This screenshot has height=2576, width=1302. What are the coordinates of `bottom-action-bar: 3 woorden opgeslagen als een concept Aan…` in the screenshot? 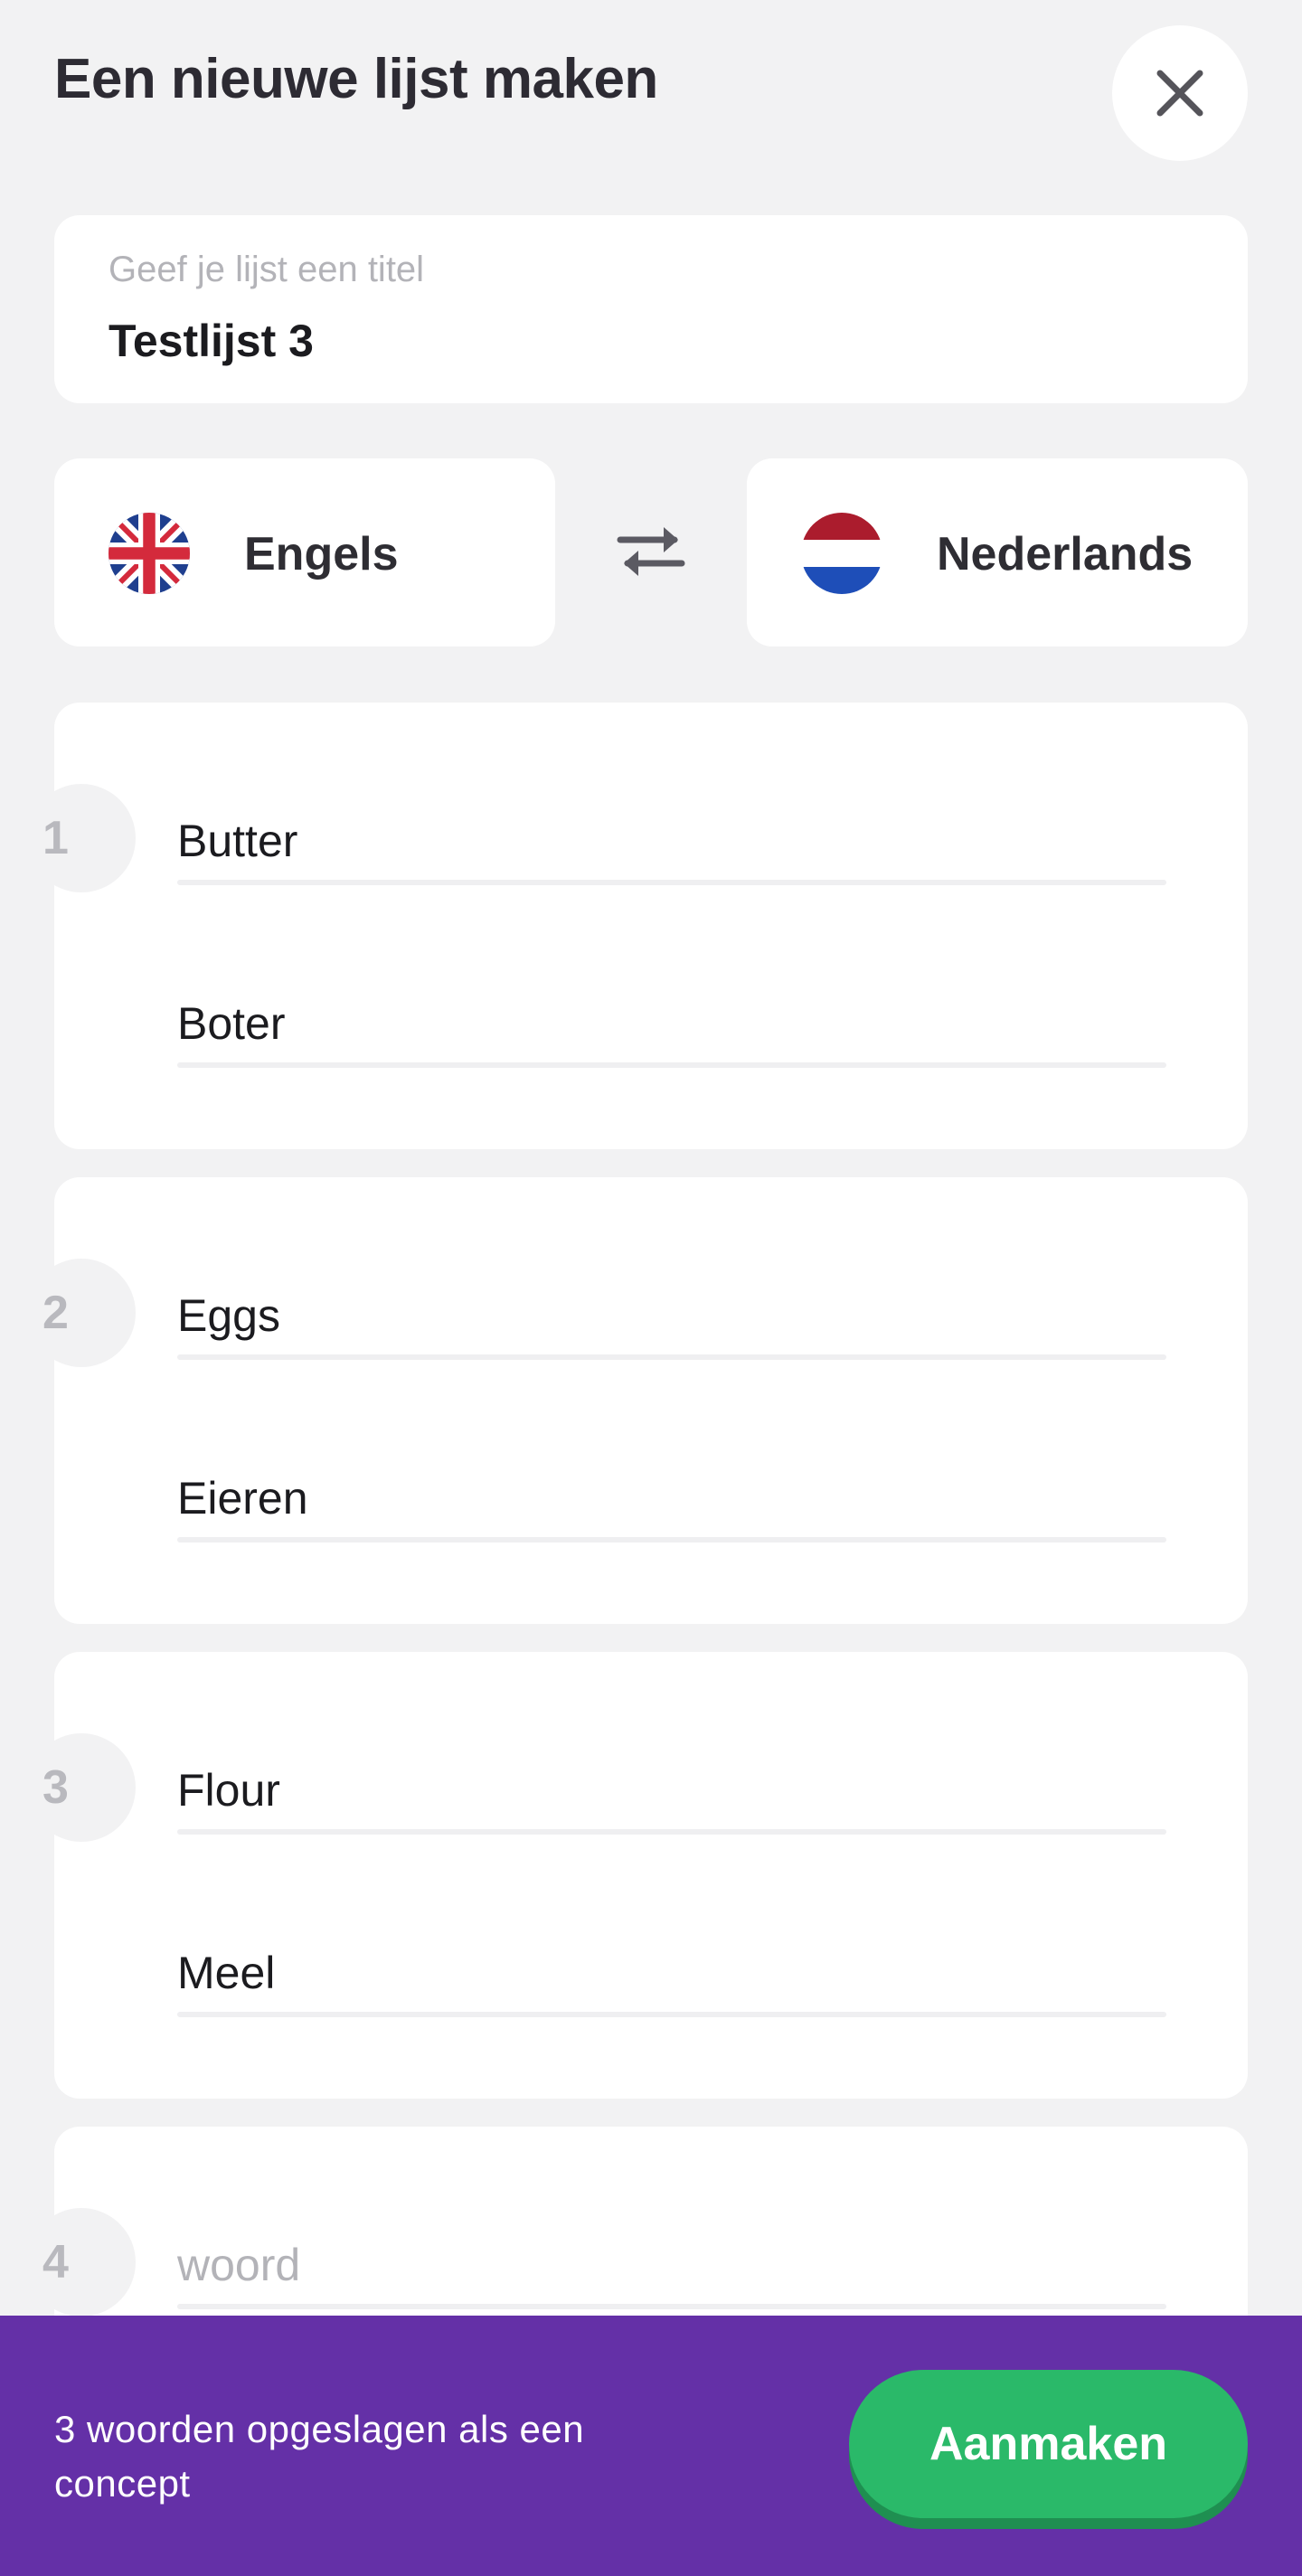 It's located at (651, 2446).